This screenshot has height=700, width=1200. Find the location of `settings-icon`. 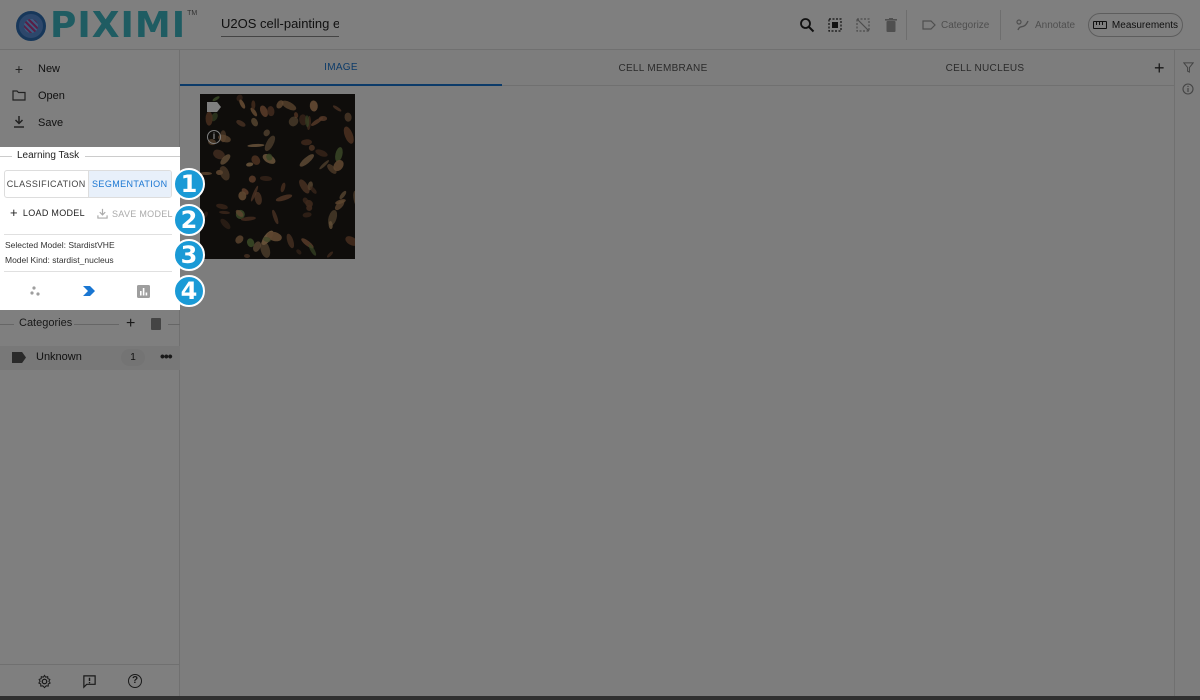

settings-icon is located at coordinates (44, 681).